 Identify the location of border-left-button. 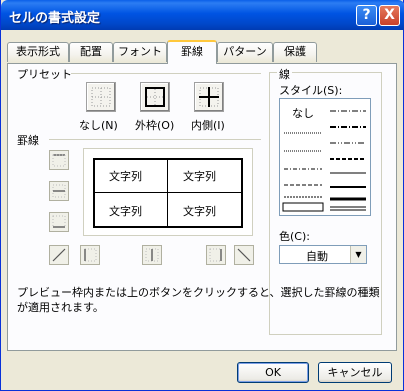
(90, 255).